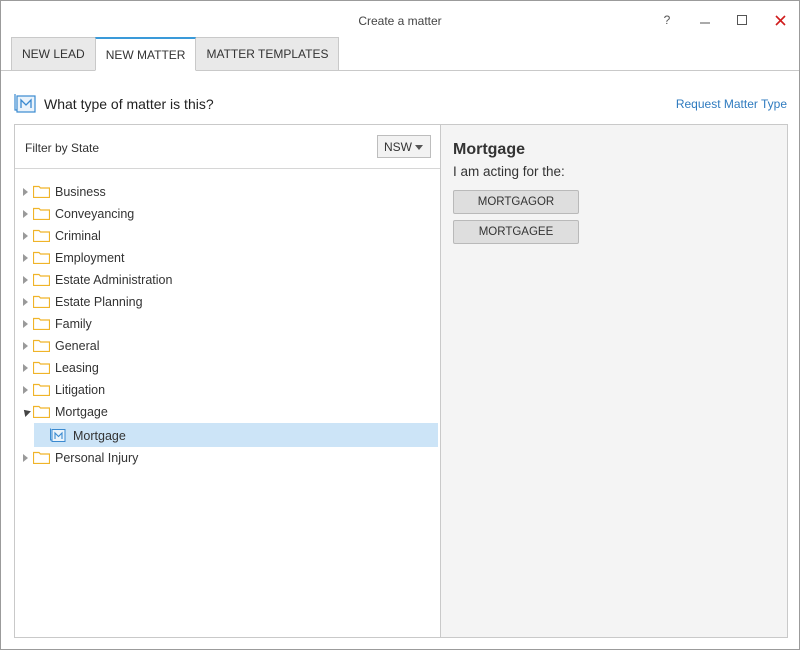 The width and height of the screenshot is (800, 650). What do you see at coordinates (667, 20) in the screenshot?
I see `help-button: ?` at bounding box center [667, 20].